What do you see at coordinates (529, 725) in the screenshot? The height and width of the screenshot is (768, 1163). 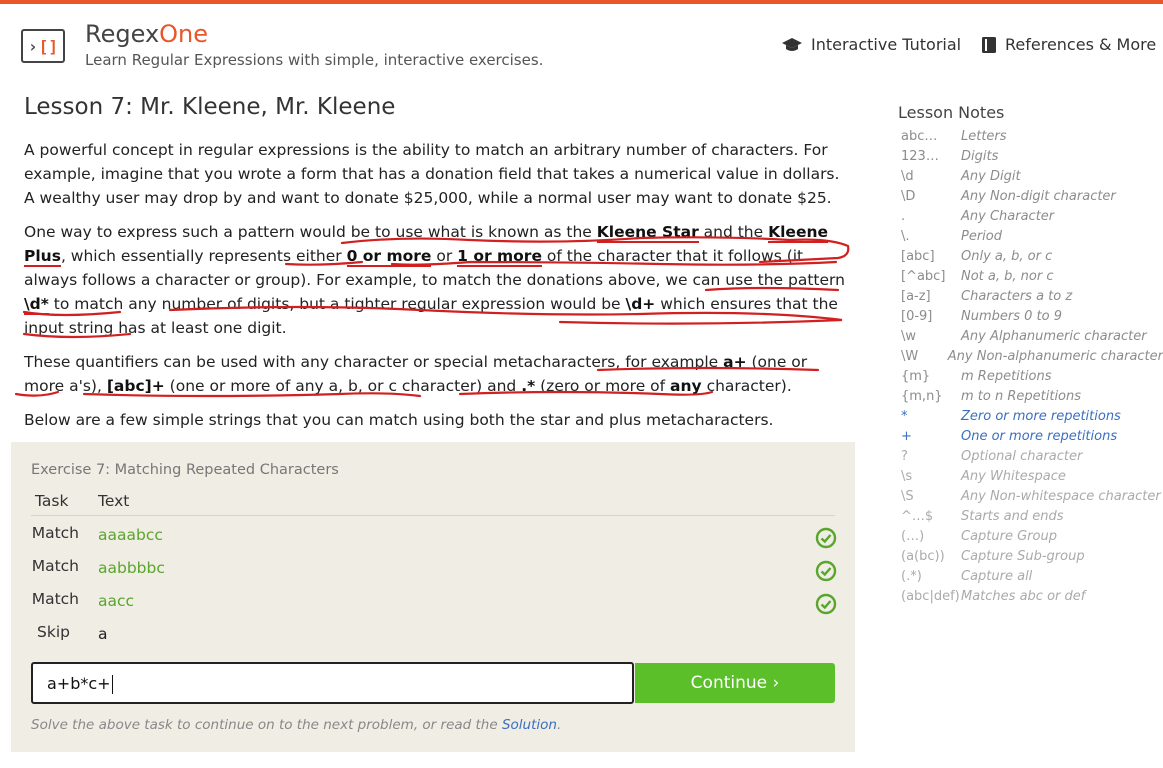 I see `solution-link: Solution` at bounding box center [529, 725].